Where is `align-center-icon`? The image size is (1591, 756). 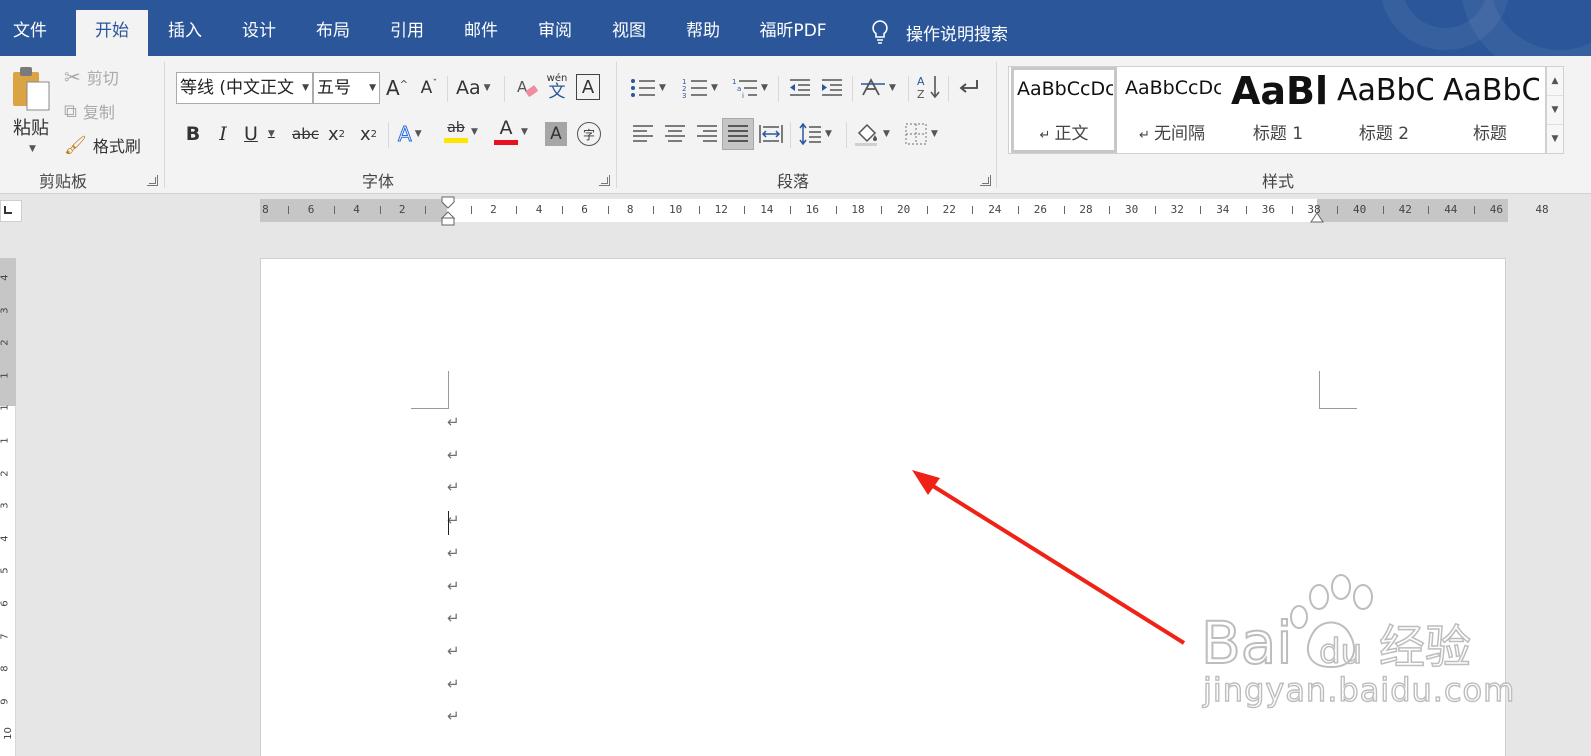
align-center-icon is located at coordinates (675, 133).